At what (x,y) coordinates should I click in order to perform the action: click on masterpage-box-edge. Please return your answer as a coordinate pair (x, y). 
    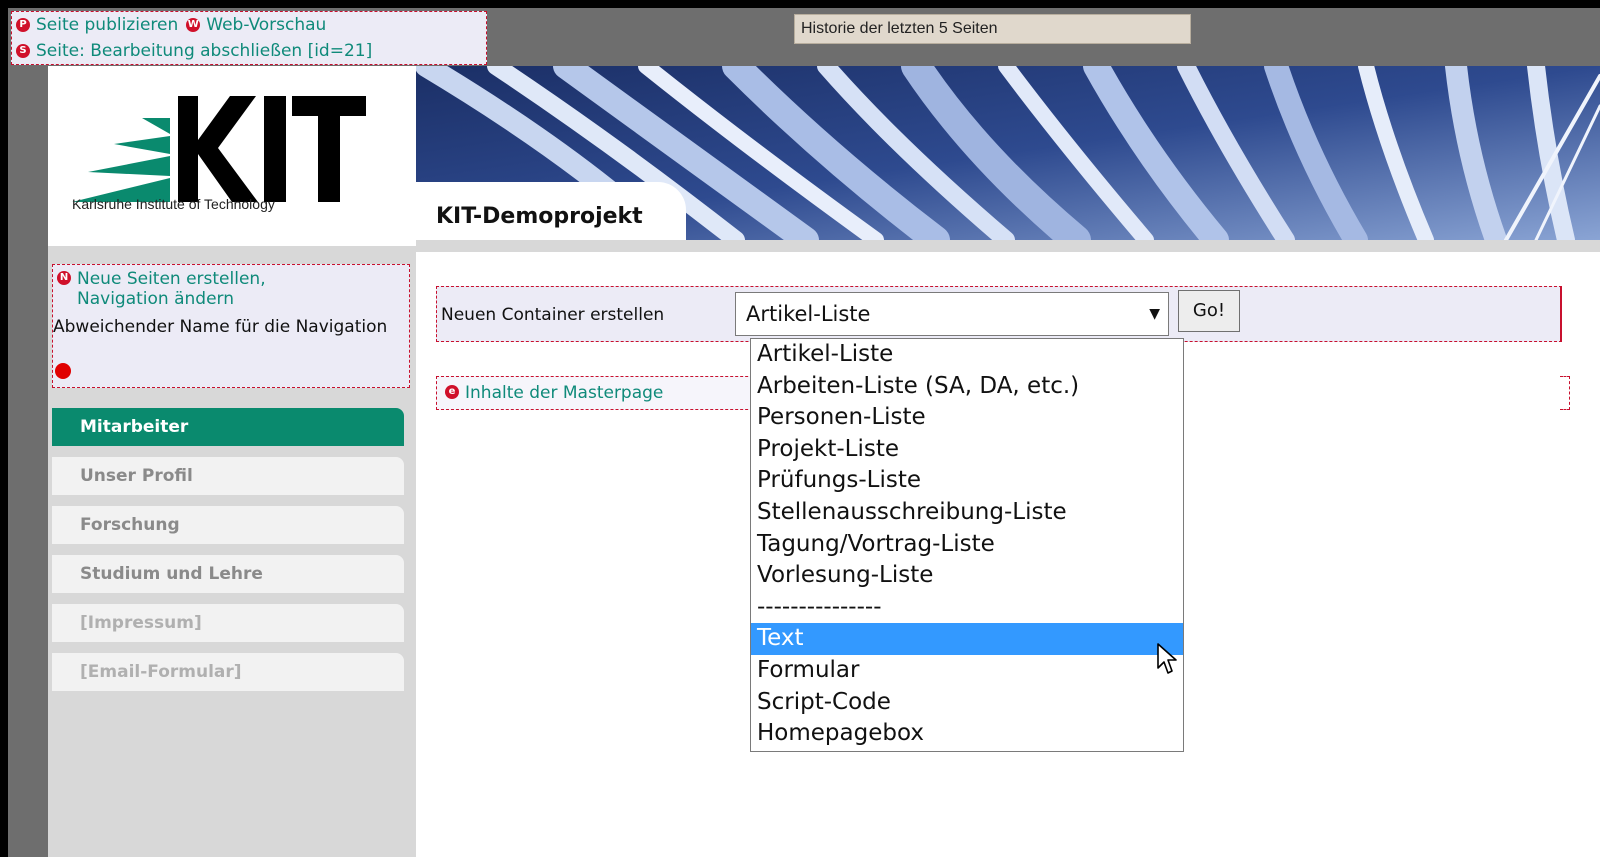
    Looking at the image, I should click on (1565, 393).